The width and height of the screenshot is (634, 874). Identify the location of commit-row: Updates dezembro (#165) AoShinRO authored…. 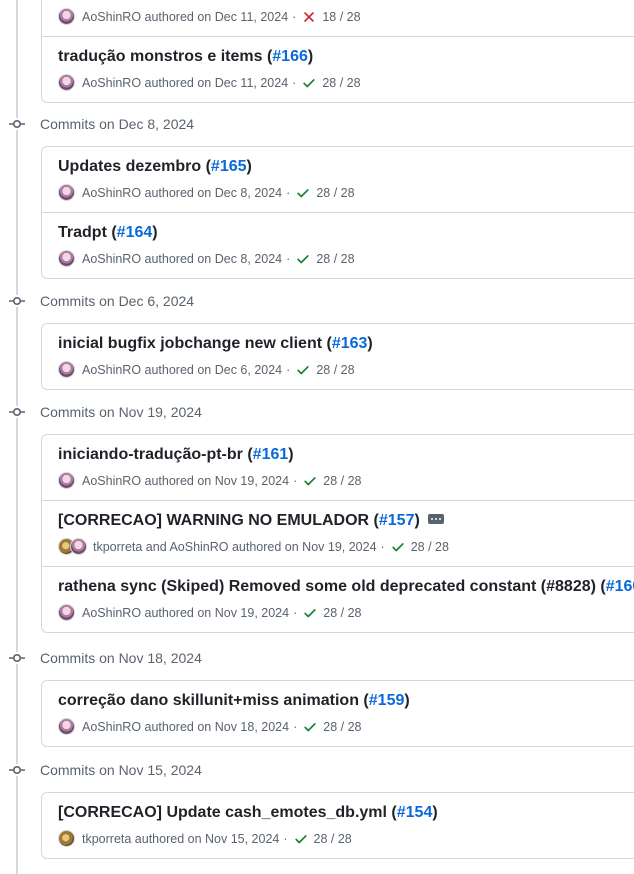
(338, 180).